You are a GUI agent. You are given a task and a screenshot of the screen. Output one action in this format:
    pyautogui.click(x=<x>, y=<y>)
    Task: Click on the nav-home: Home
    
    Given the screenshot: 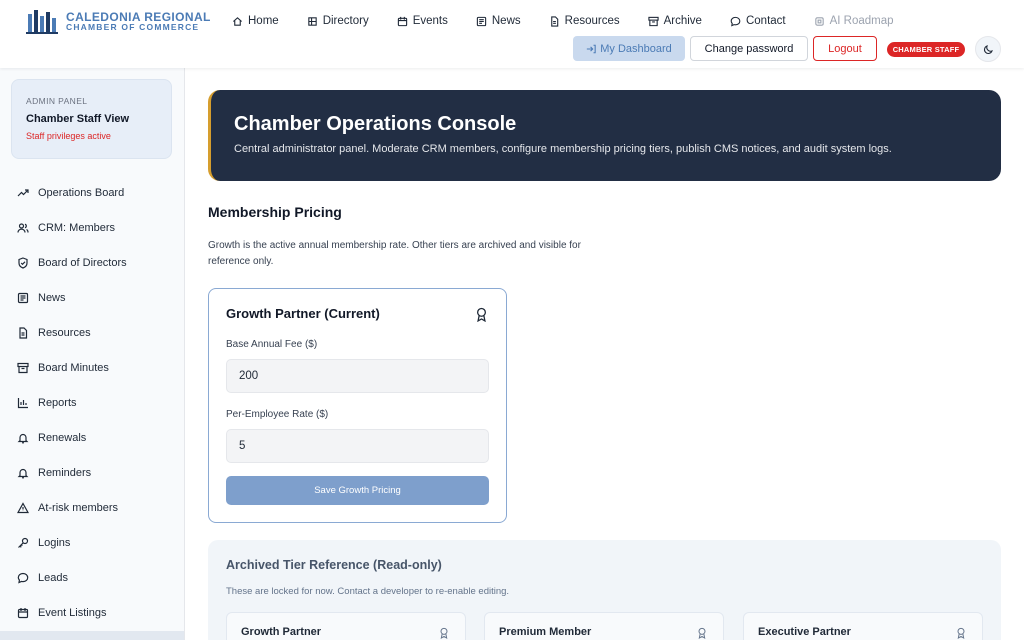 What is the action you would take?
    pyautogui.click(x=255, y=21)
    